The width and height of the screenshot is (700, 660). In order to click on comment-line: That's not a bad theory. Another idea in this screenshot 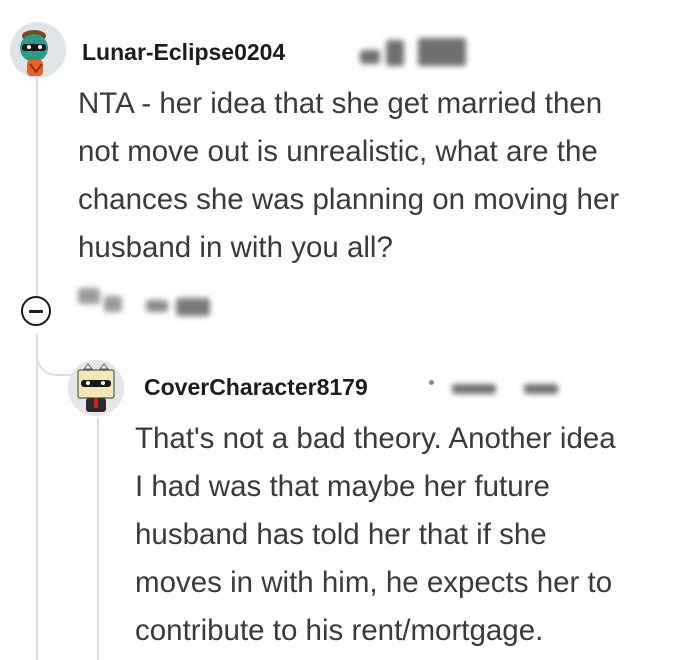, I will do `click(375, 438)`.